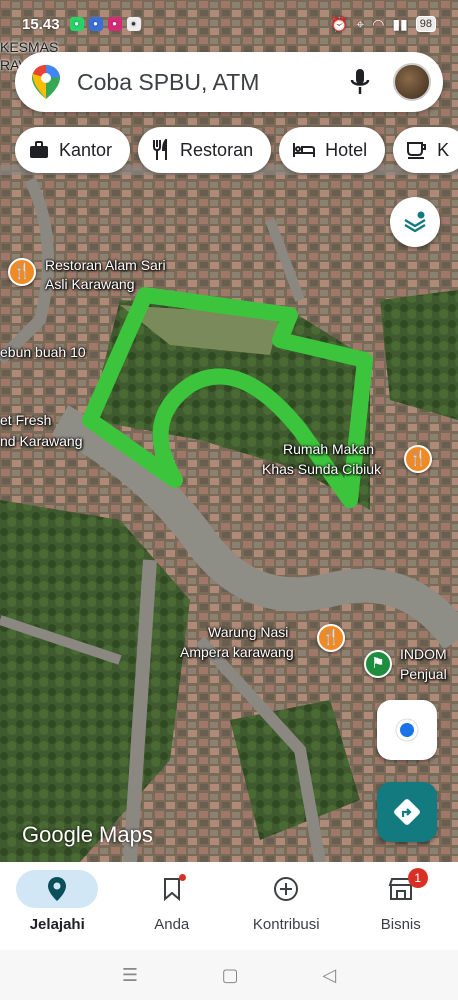 The image size is (458, 1000). What do you see at coordinates (229, 24) in the screenshot?
I see `status-bar: 15.43 ● ● ● ● ⏰ ⌖ ◠ ▮▮ 98` at bounding box center [229, 24].